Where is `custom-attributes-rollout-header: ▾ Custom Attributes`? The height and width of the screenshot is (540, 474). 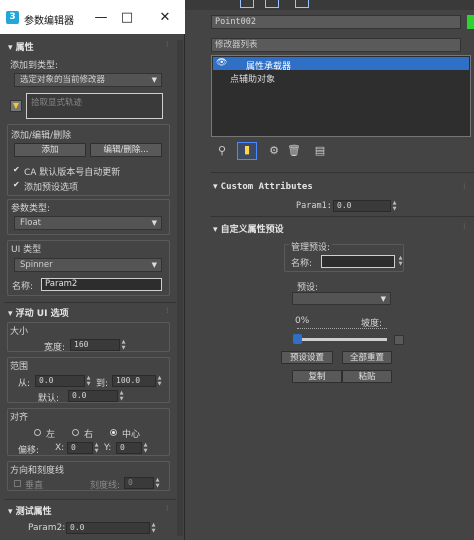 custom-attributes-rollout-header: ▾ Custom Attributes is located at coordinates (263, 189).